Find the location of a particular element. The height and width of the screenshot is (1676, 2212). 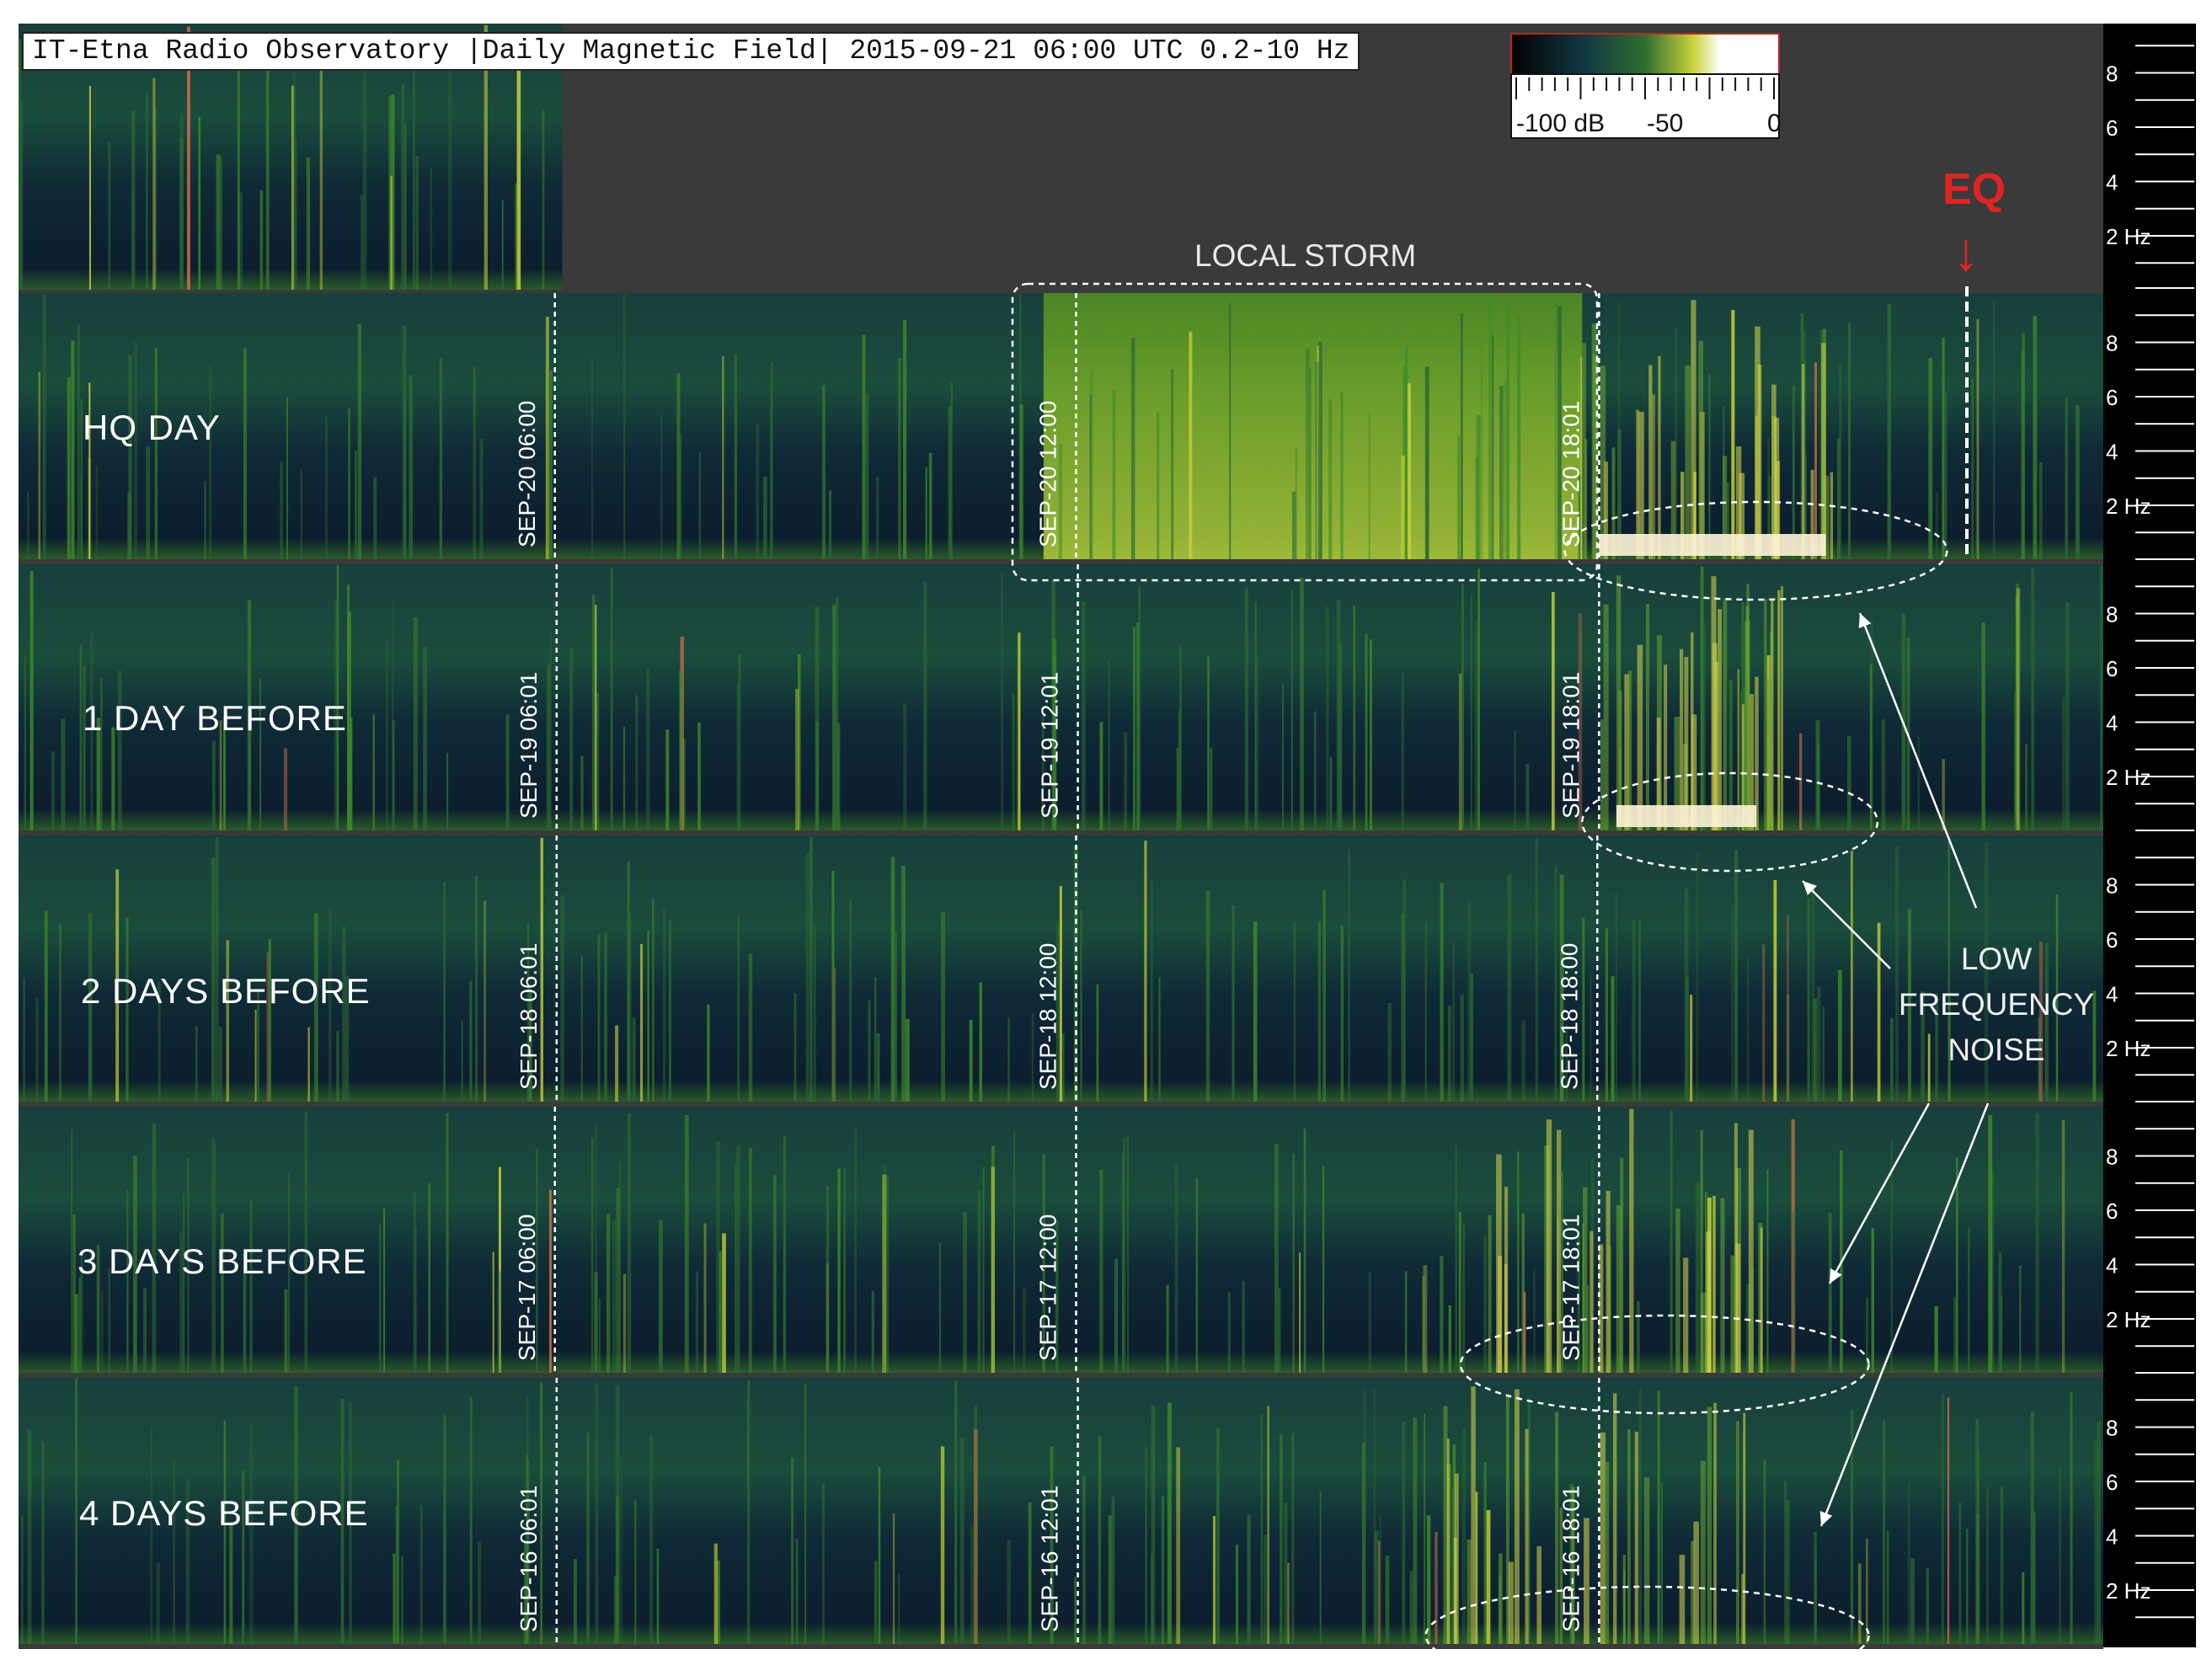

frequency-tick-label: 6 is located at coordinates (2112, 1483).